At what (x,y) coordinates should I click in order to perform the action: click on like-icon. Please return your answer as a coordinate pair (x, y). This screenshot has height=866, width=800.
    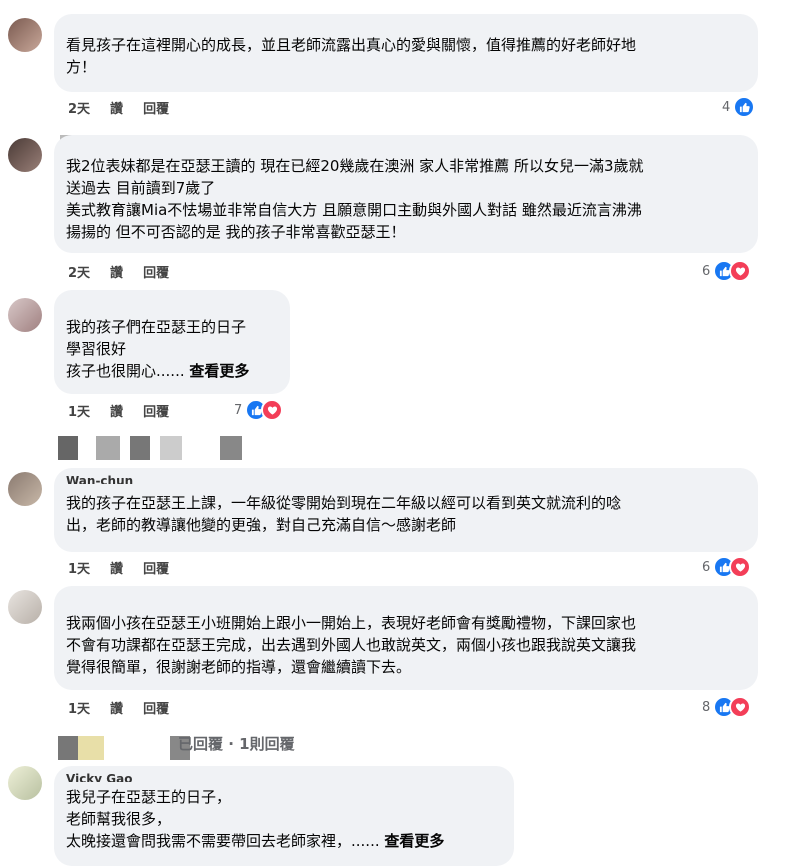
    Looking at the image, I should click on (744, 107).